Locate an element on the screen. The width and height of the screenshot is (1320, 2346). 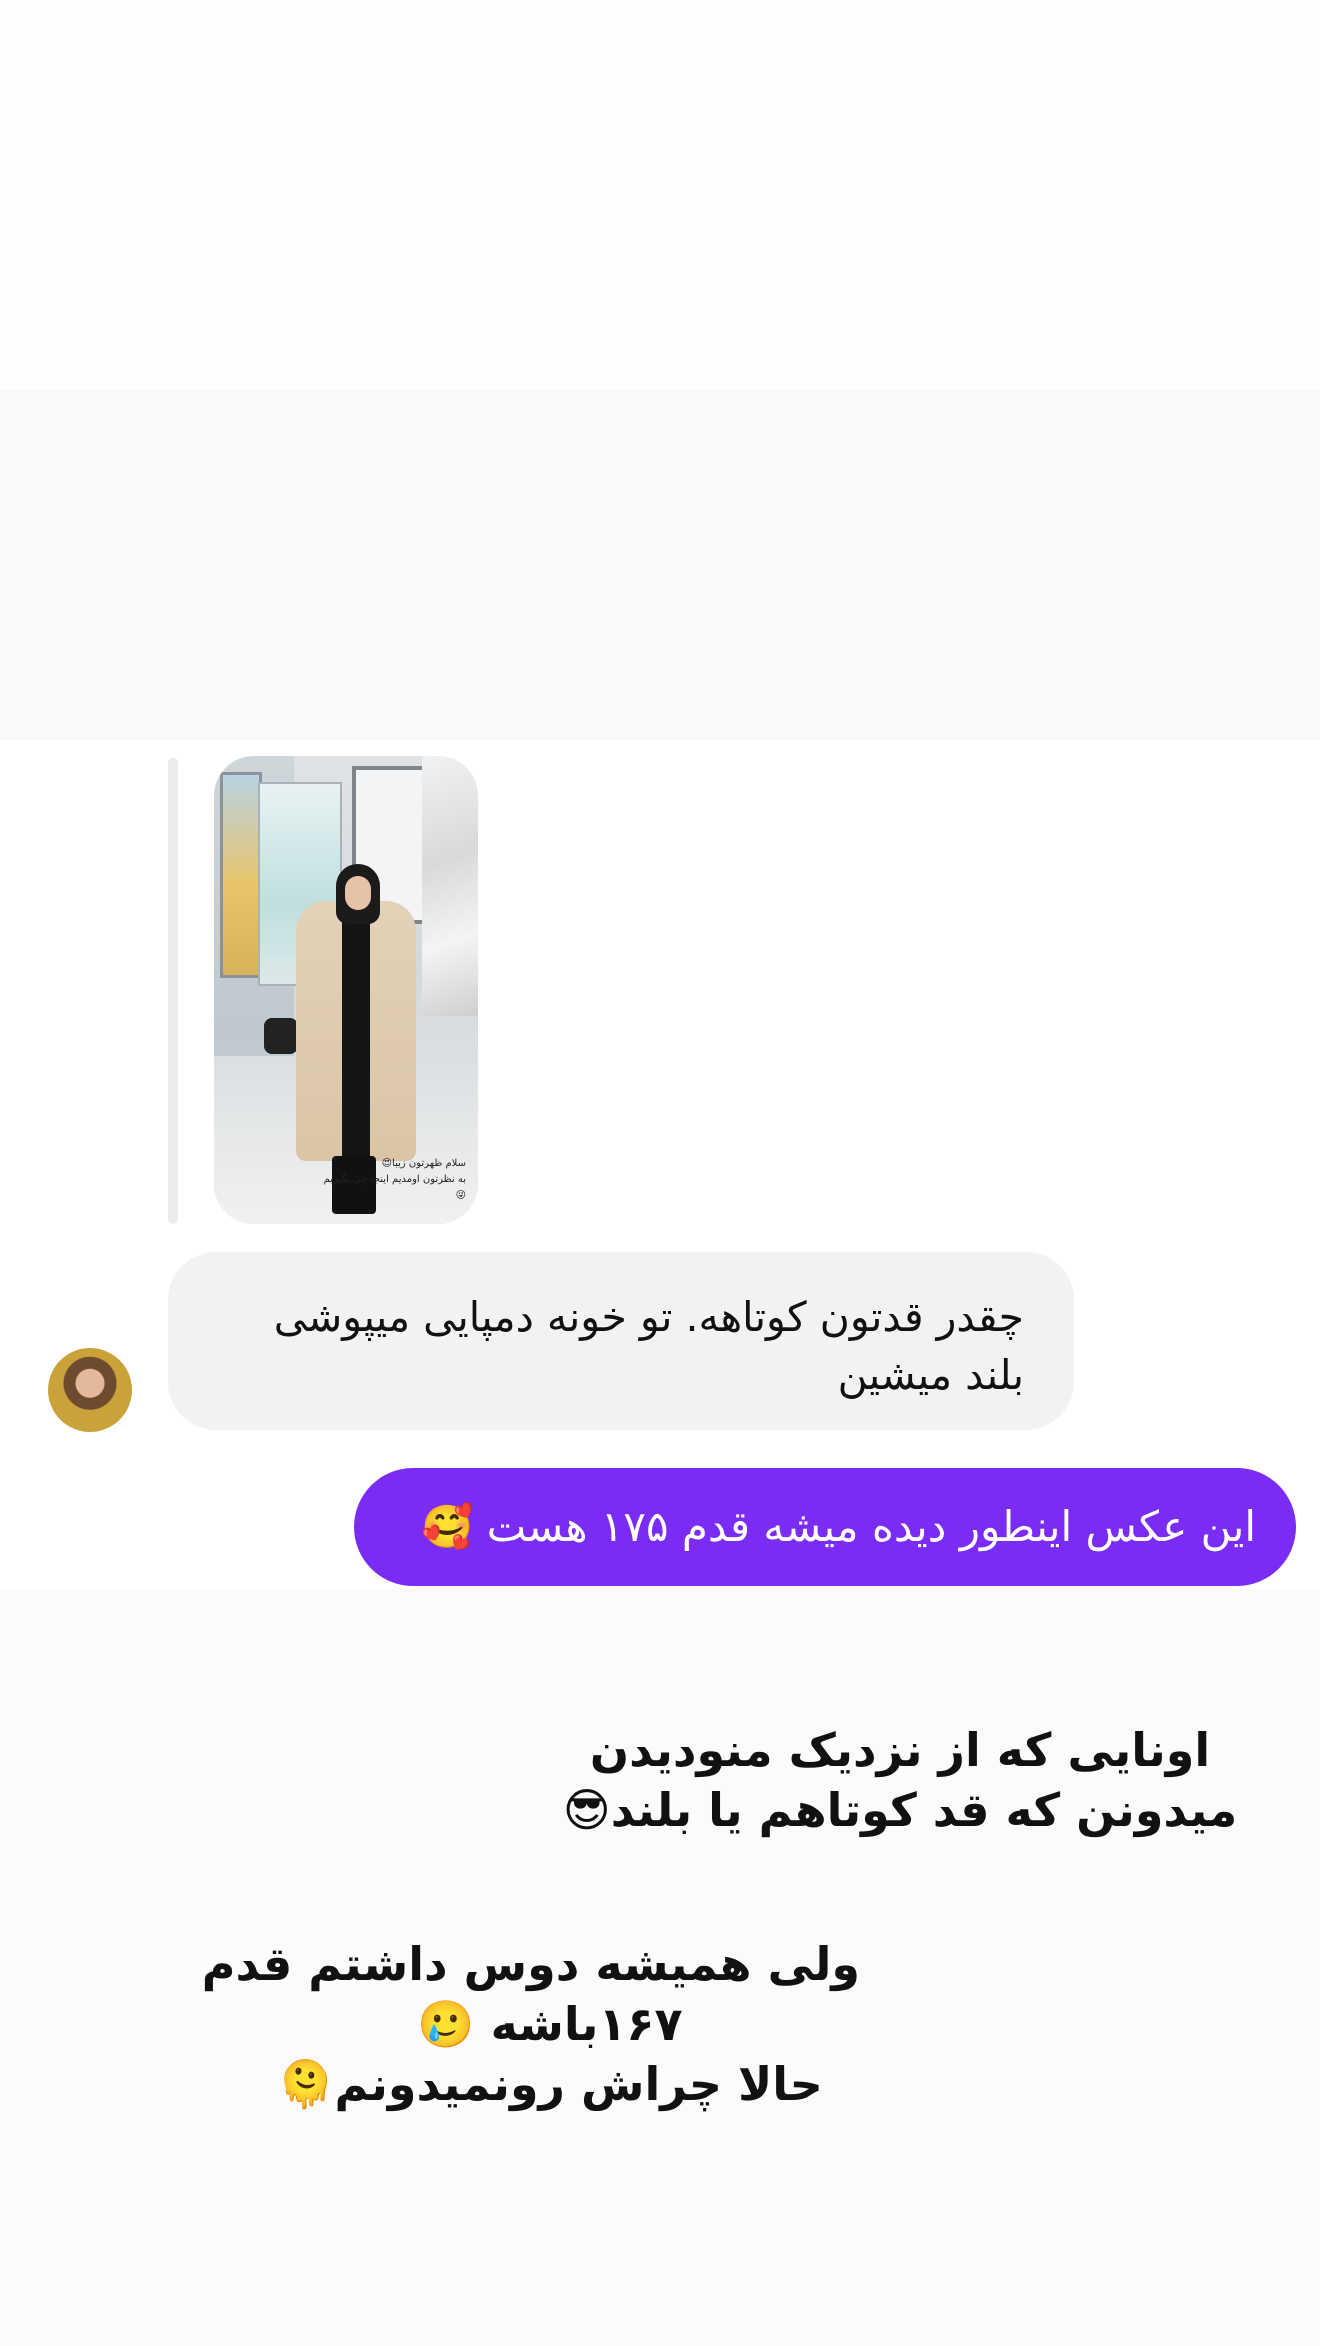
photo-caption-line-1: سلام ظهرتون زیبا😍 is located at coordinates (423, 1163).